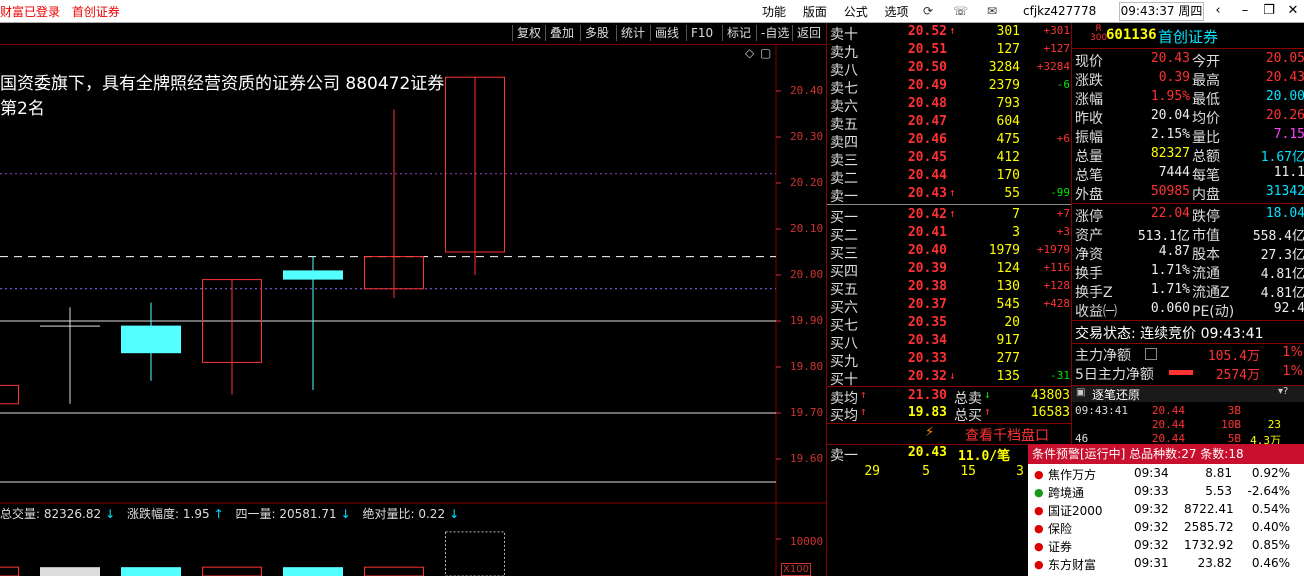  What do you see at coordinates (411, 514) in the screenshot?
I see `ind-abs-ratio: 绝对量比: 0.22 ↓` at bounding box center [411, 514].